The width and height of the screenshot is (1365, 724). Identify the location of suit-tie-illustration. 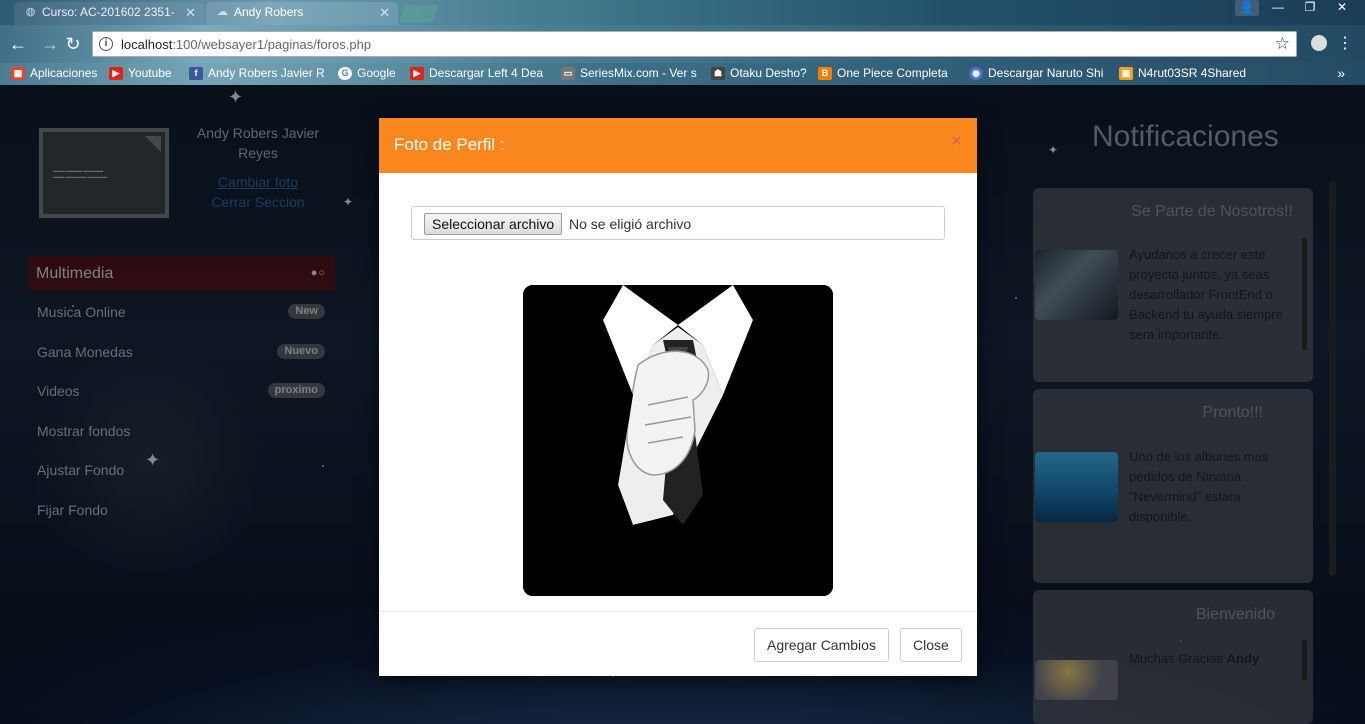
(678, 440).